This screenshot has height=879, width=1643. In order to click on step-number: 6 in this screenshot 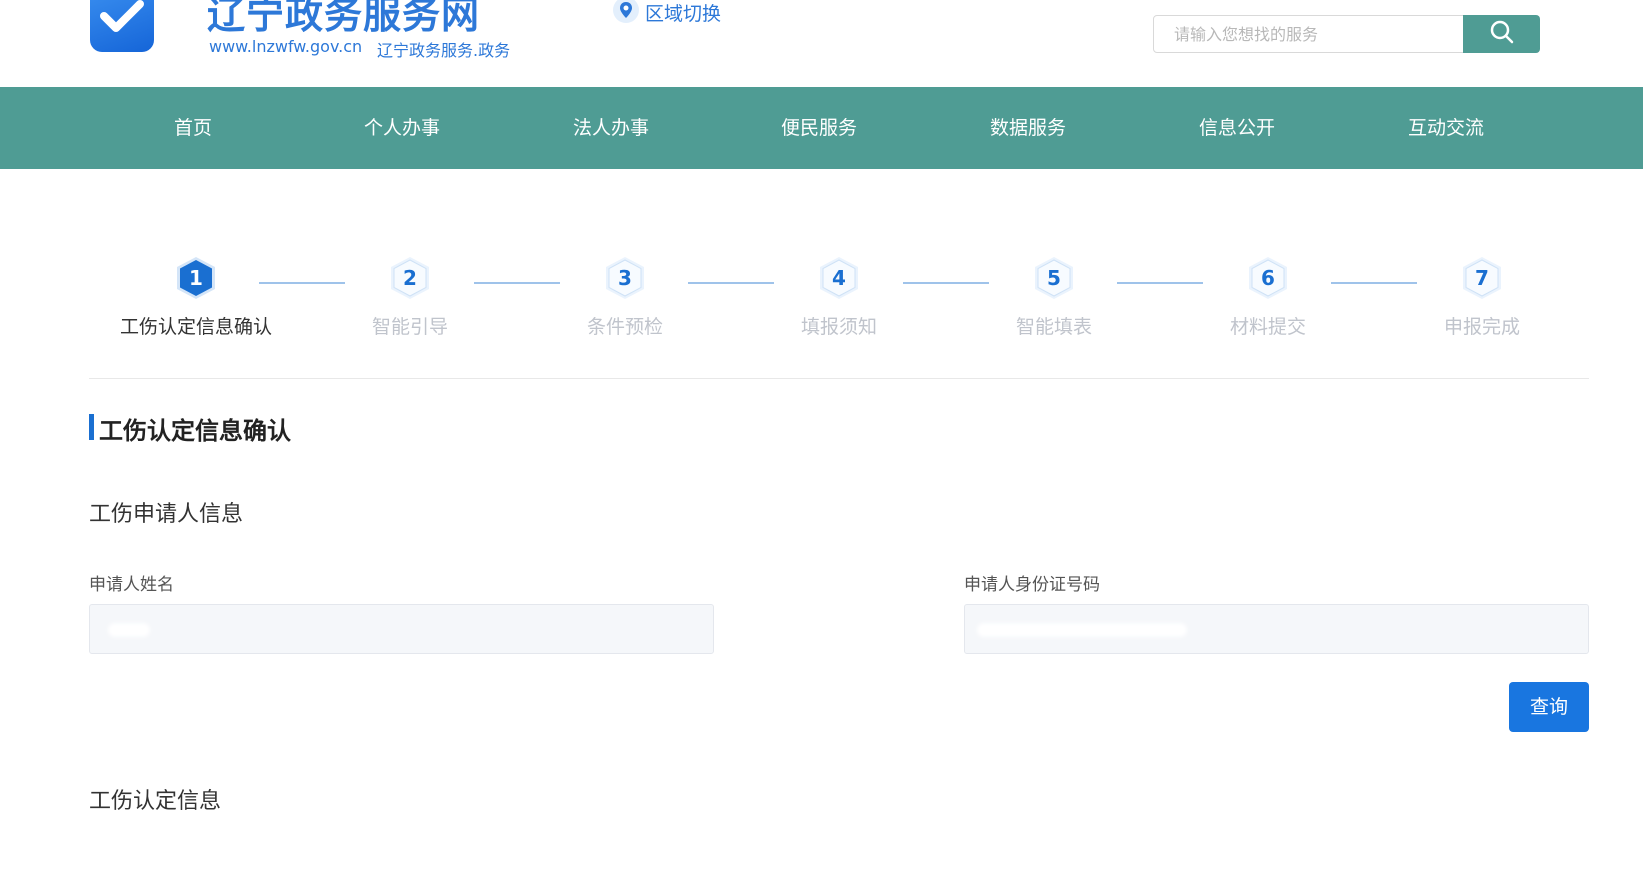, I will do `click(1268, 278)`.